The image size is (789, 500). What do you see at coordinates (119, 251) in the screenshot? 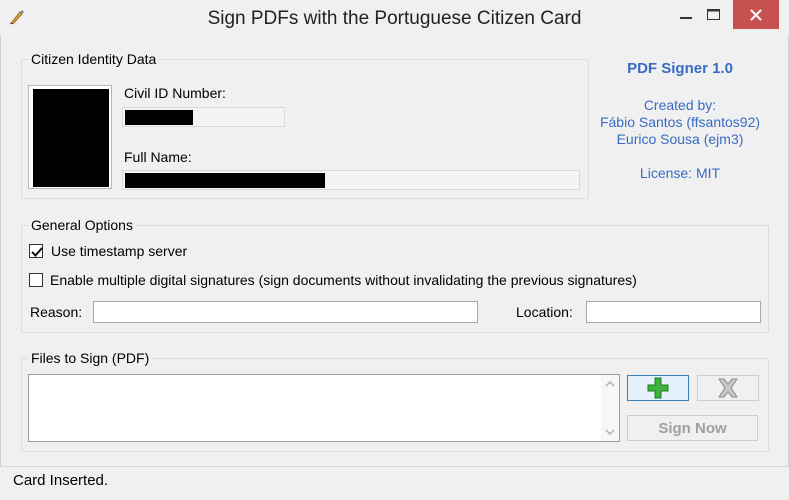
I see `timestamp-label: Use timestamp server` at bounding box center [119, 251].